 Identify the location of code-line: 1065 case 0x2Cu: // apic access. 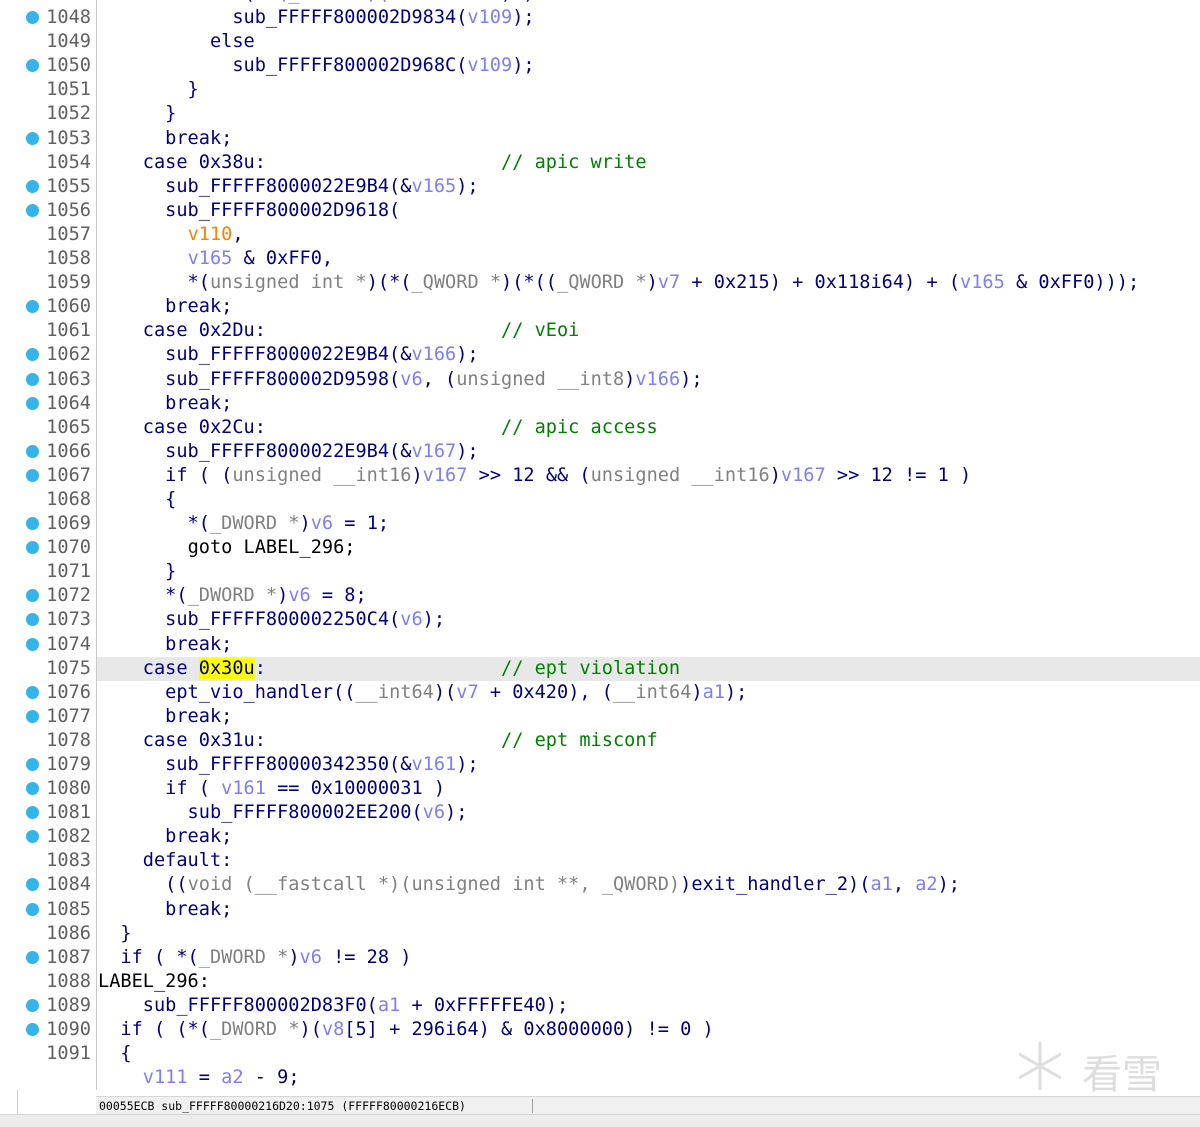
(600, 427).